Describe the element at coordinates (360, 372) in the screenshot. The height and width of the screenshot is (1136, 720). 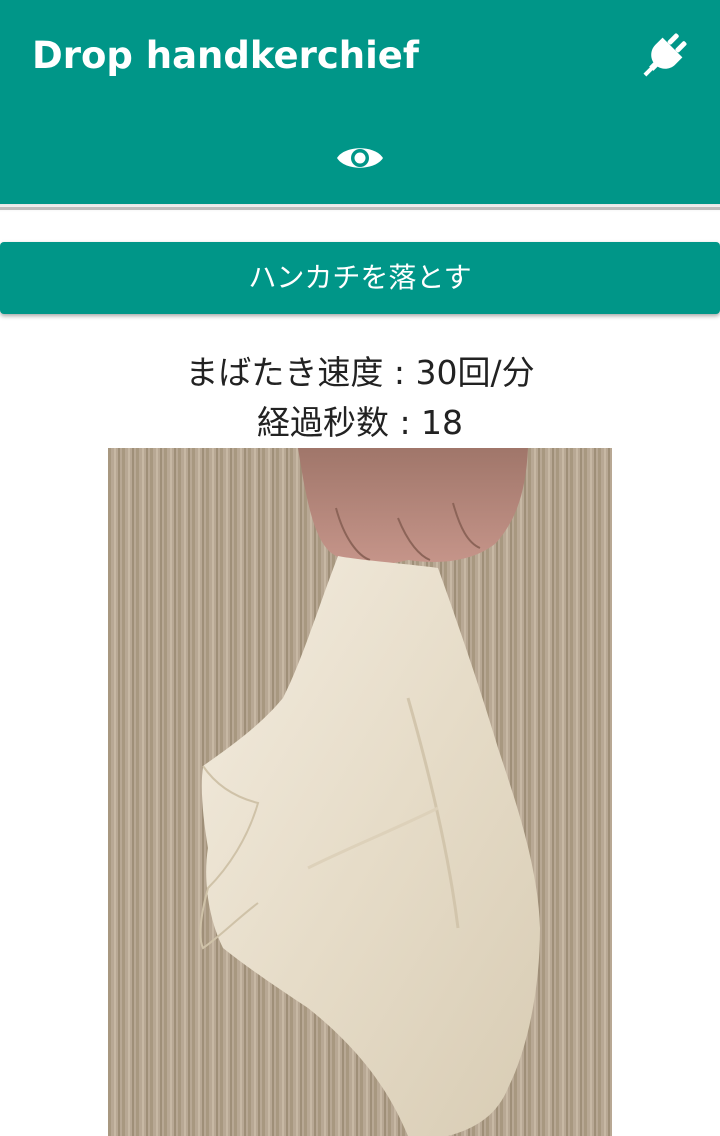
I see `blink-rate-text: まばたき速度 : 30回/分` at that location.